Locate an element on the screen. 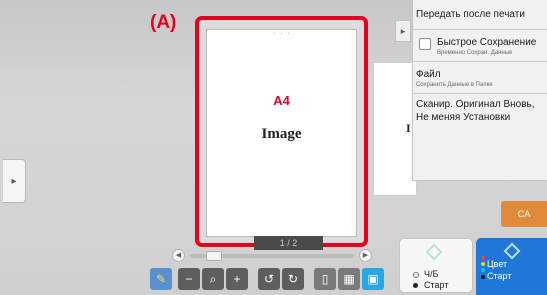  rotate-right-icon: ↻ is located at coordinates (293, 279).